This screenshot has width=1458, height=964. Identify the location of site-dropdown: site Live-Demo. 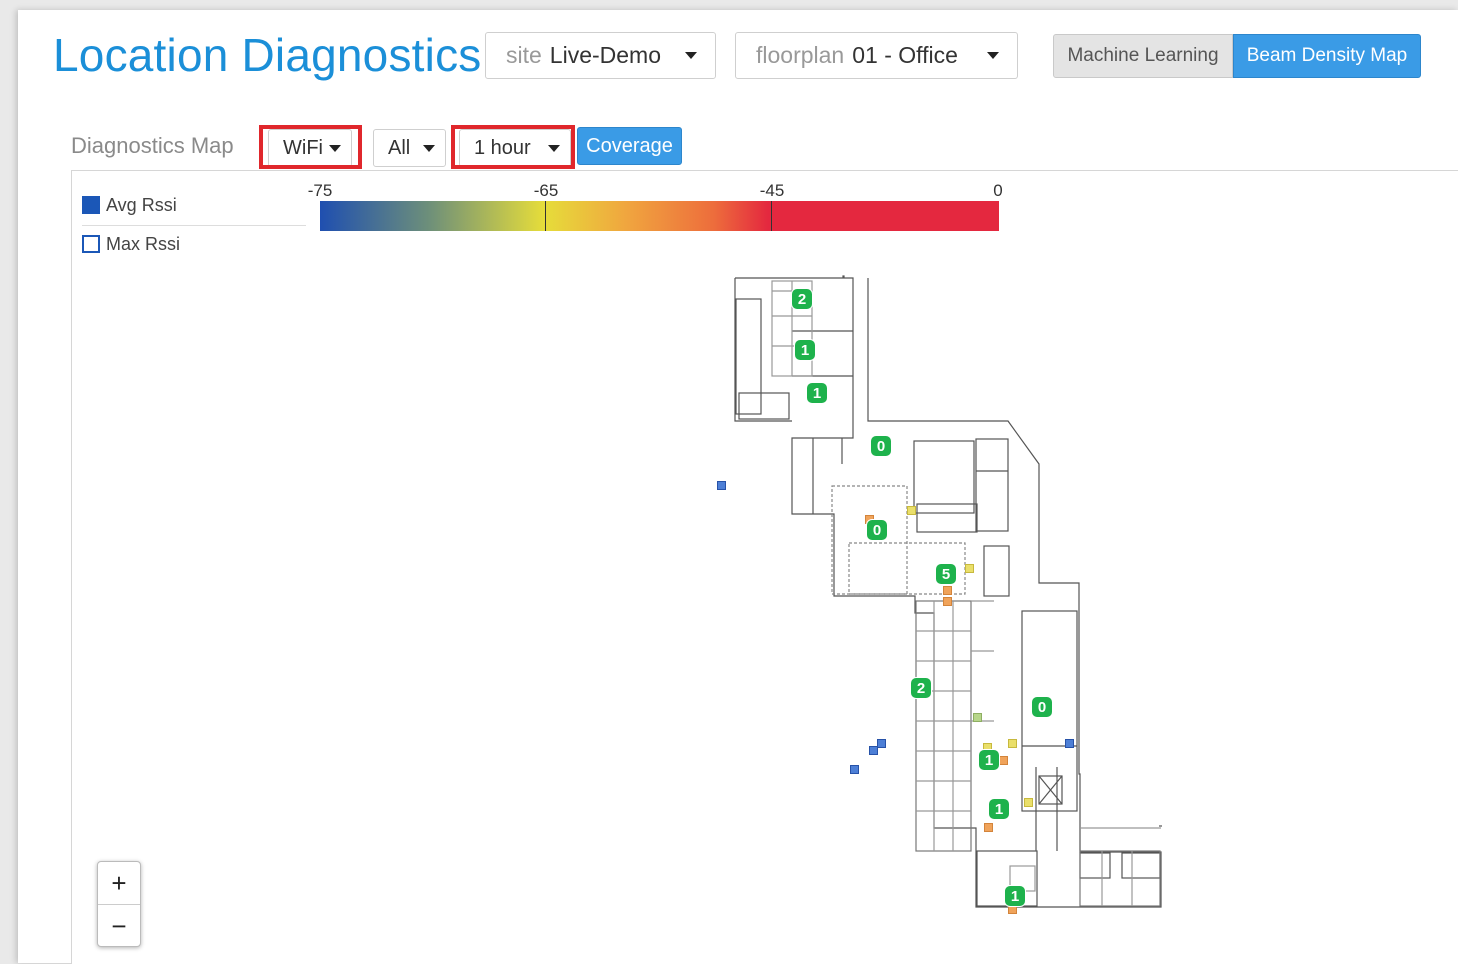
(600, 55).